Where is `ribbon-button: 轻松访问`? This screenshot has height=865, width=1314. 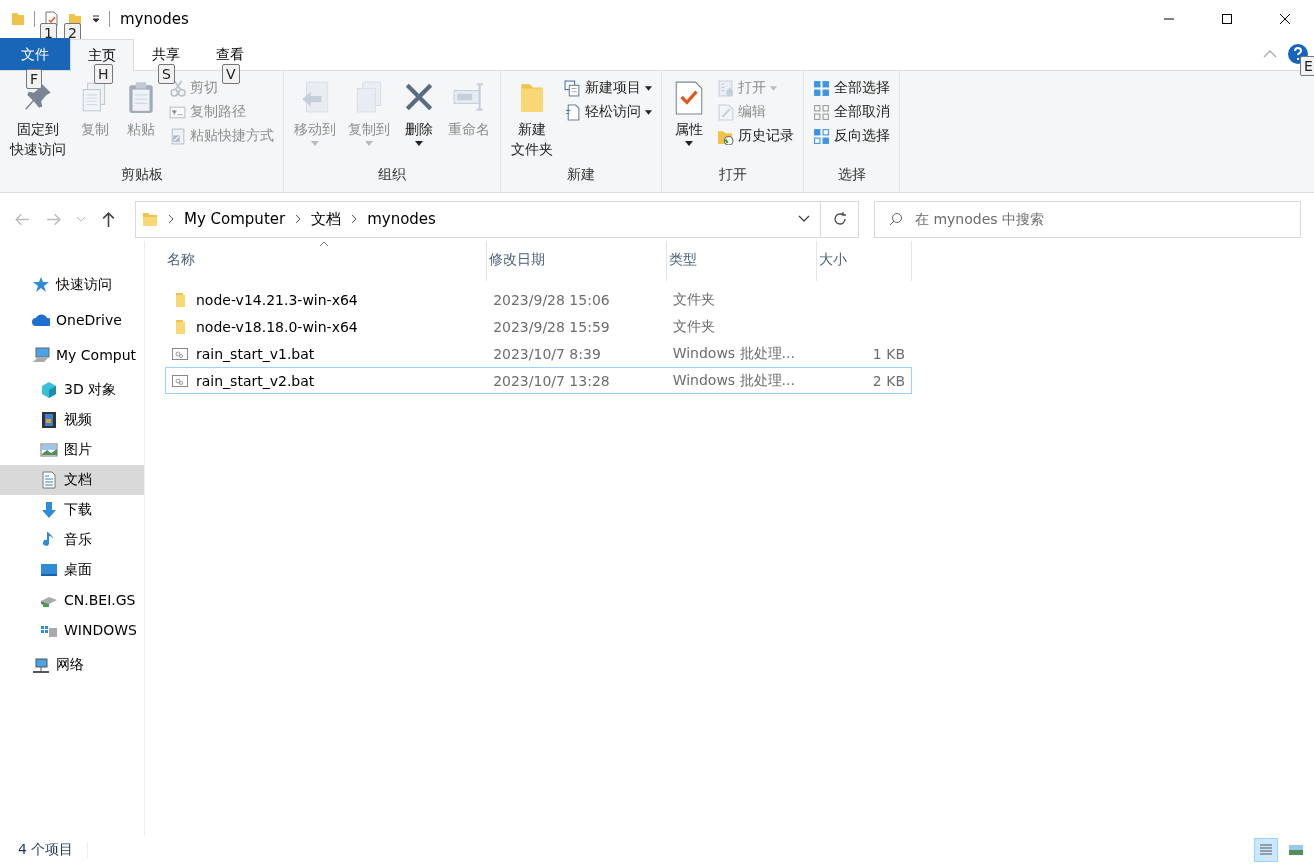 ribbon-button: 轻松访问 is located at coordinates (608, 112).